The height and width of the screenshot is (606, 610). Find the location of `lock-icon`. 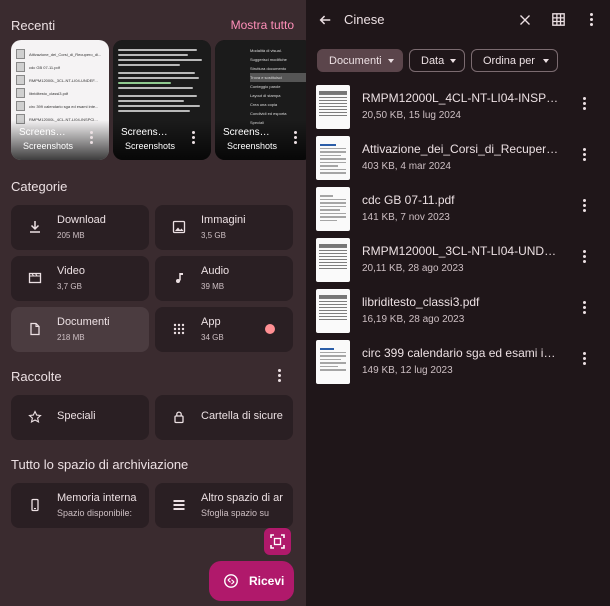

lock-icon is located at coordinates (179, 417).